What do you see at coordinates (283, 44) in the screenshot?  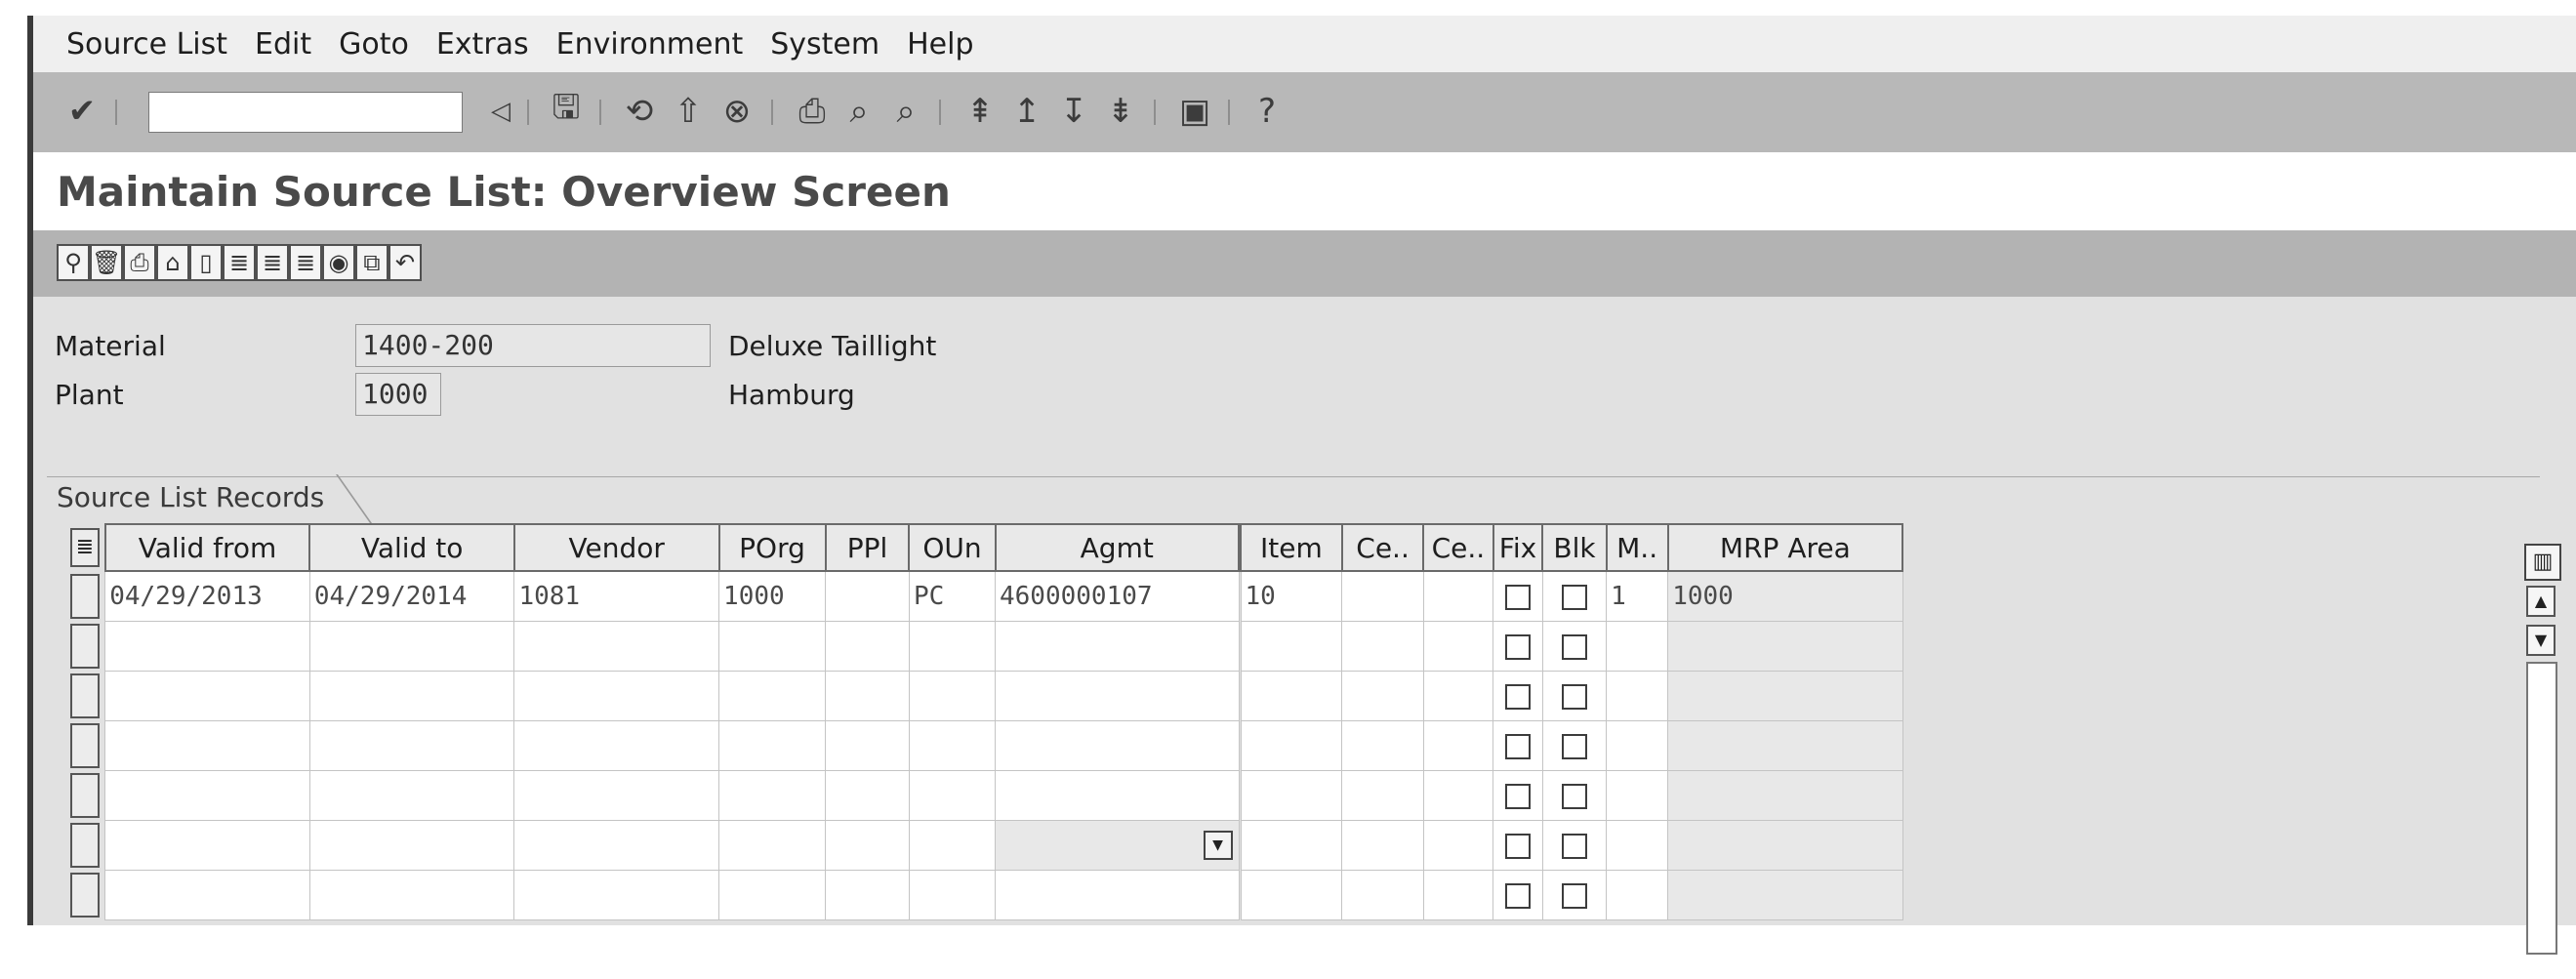 I see `menu-edit: Edit` at bounding box center [283, 44].